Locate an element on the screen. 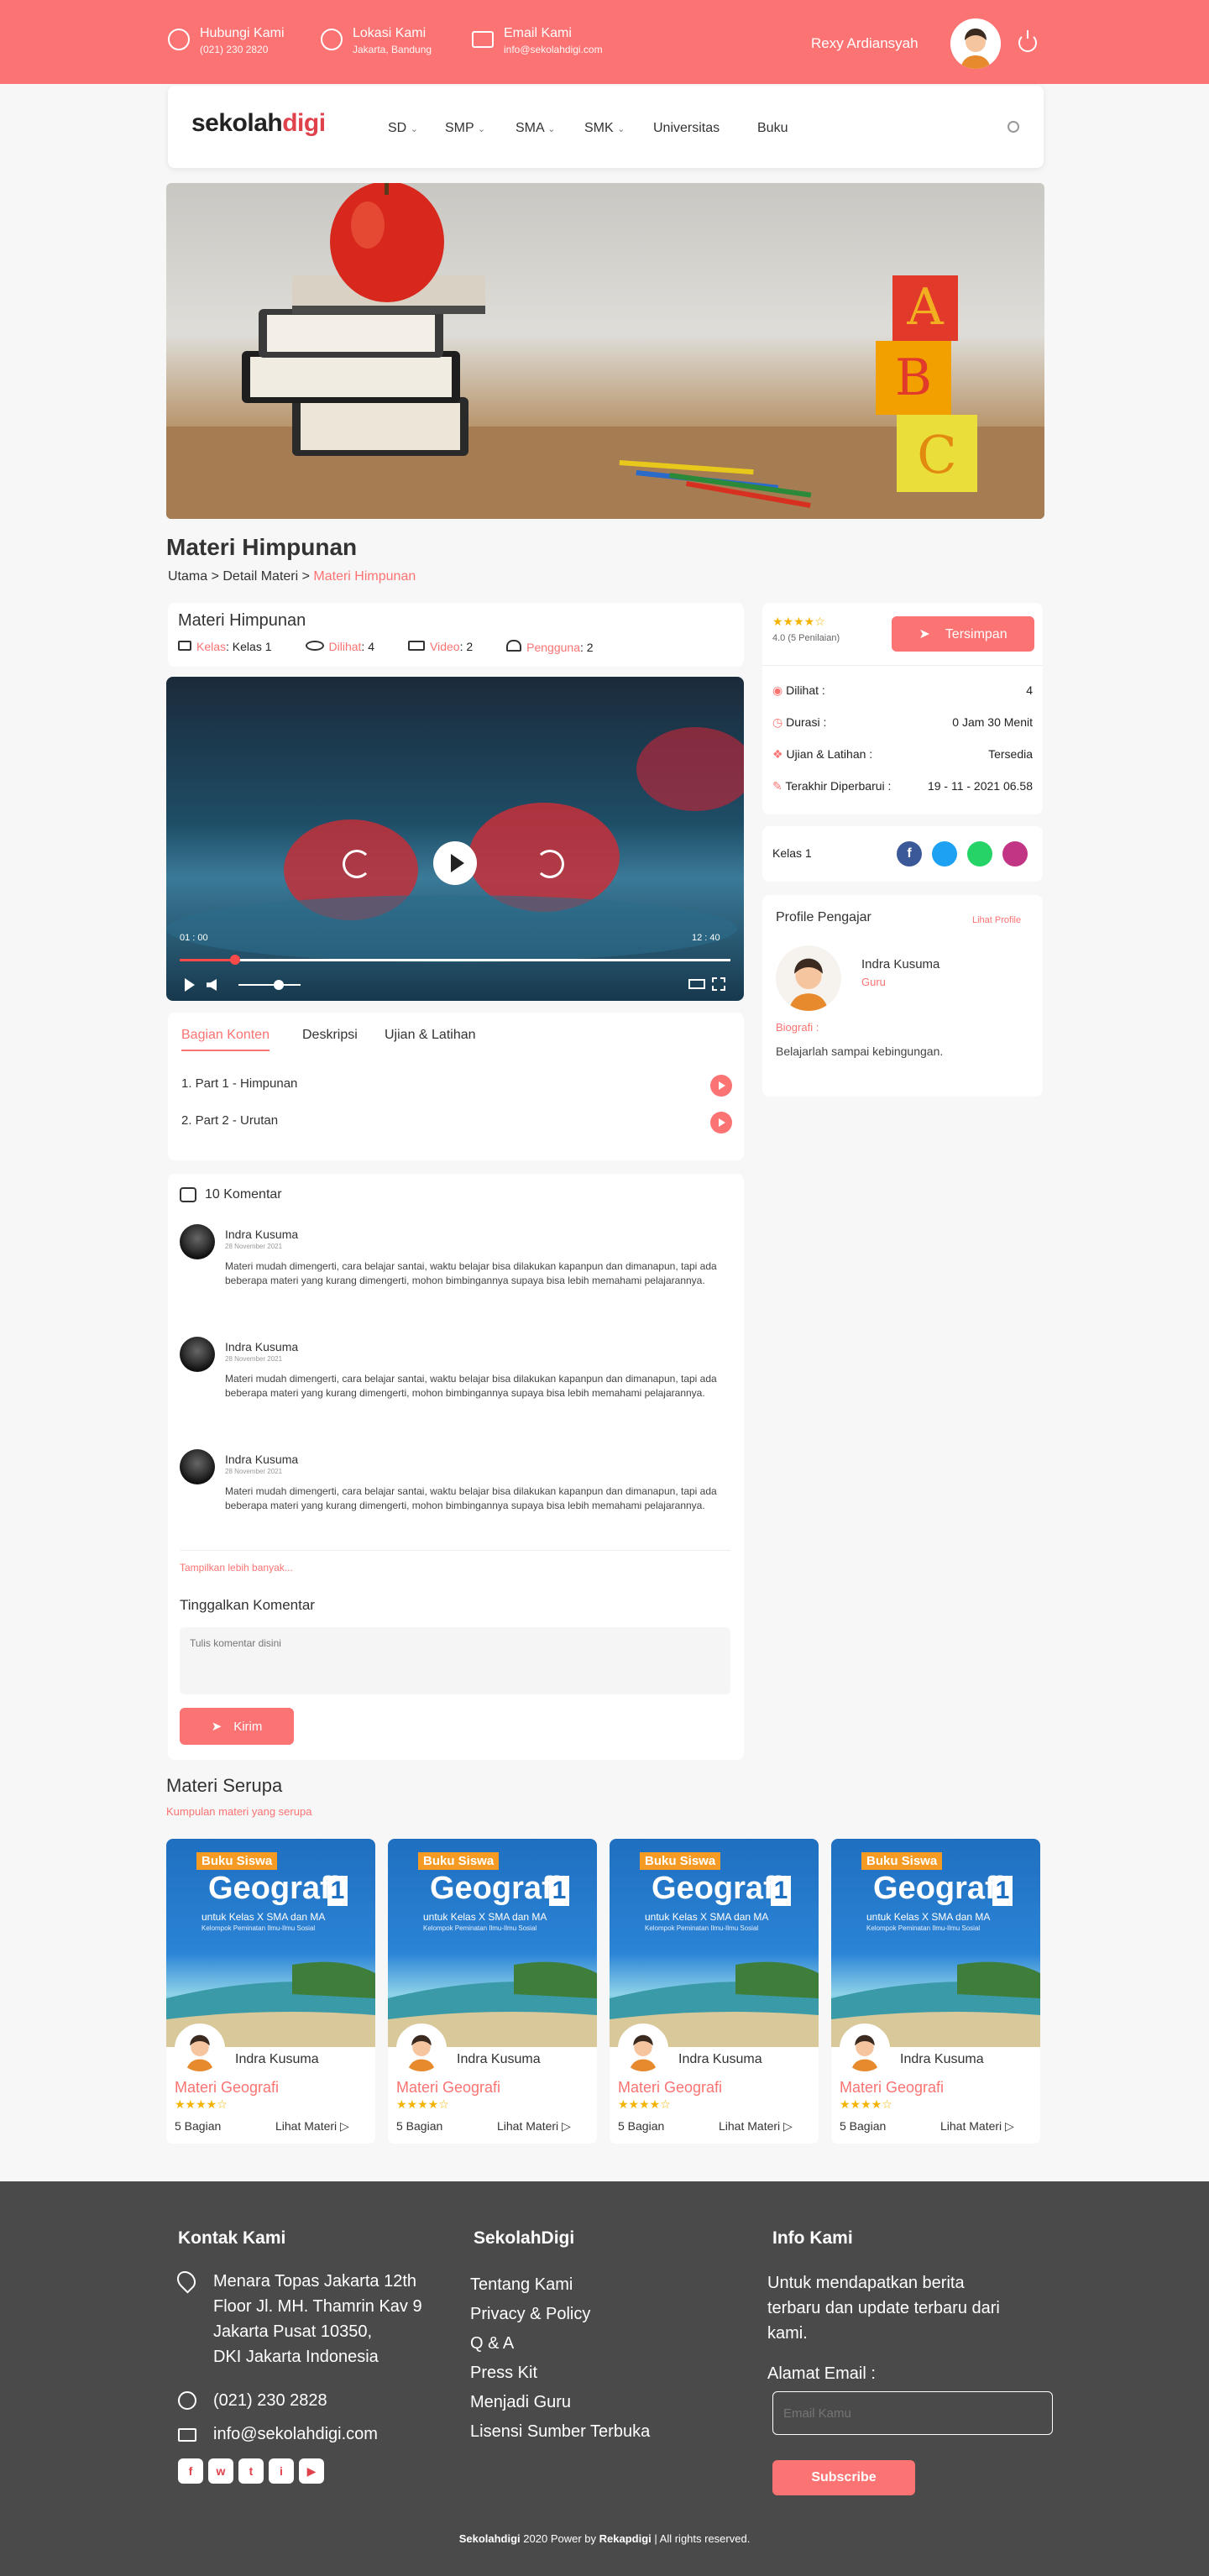 This screenshot has width=1209, height=2576. contact-info: Hubungi Kami (021) 230 2820 is located at coordinates (226, 41).